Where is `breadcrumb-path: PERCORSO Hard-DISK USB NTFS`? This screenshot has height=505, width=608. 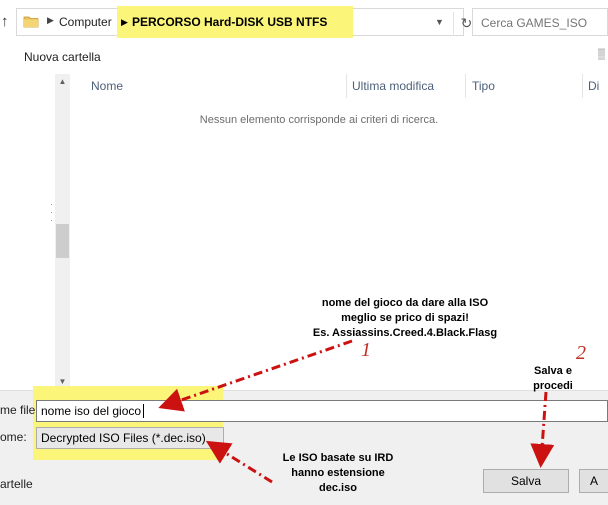 breadcrumb-path: PERCORSO Hard-DISK USB NTFS is located at coordinates (229, 22).